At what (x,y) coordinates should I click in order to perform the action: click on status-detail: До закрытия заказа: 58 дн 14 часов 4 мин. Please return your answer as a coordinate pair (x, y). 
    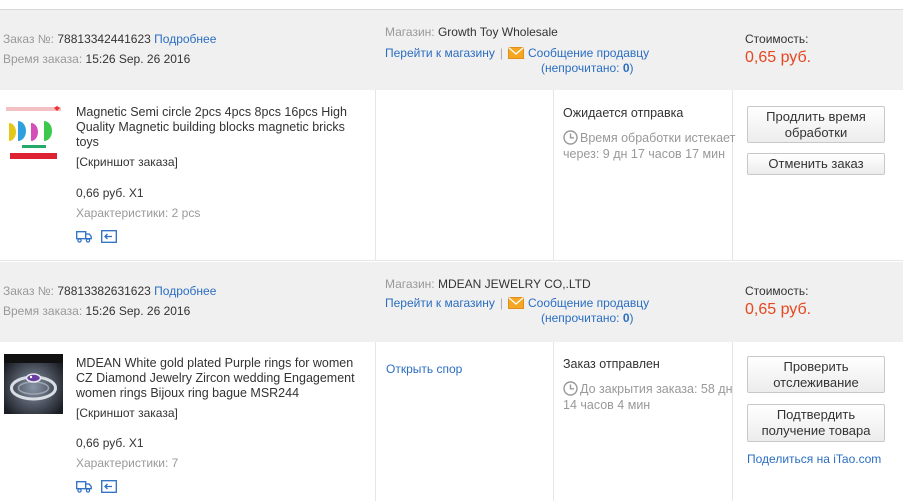
    Looking at the image, I should click on (650, 397).